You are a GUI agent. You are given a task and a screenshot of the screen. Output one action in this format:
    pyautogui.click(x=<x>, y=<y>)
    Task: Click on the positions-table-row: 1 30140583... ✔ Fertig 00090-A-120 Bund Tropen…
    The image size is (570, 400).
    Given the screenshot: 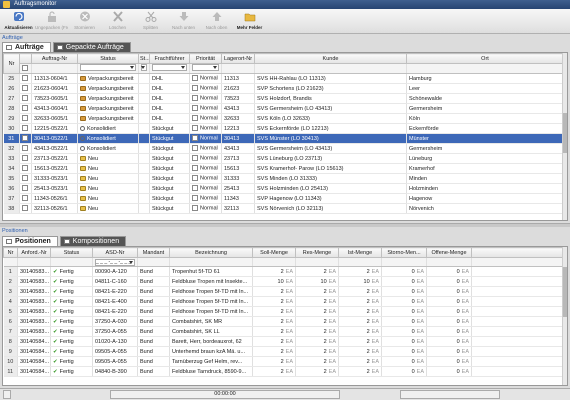 What is the action you would take?
    pyautogui.click(x=283, y=271)
    